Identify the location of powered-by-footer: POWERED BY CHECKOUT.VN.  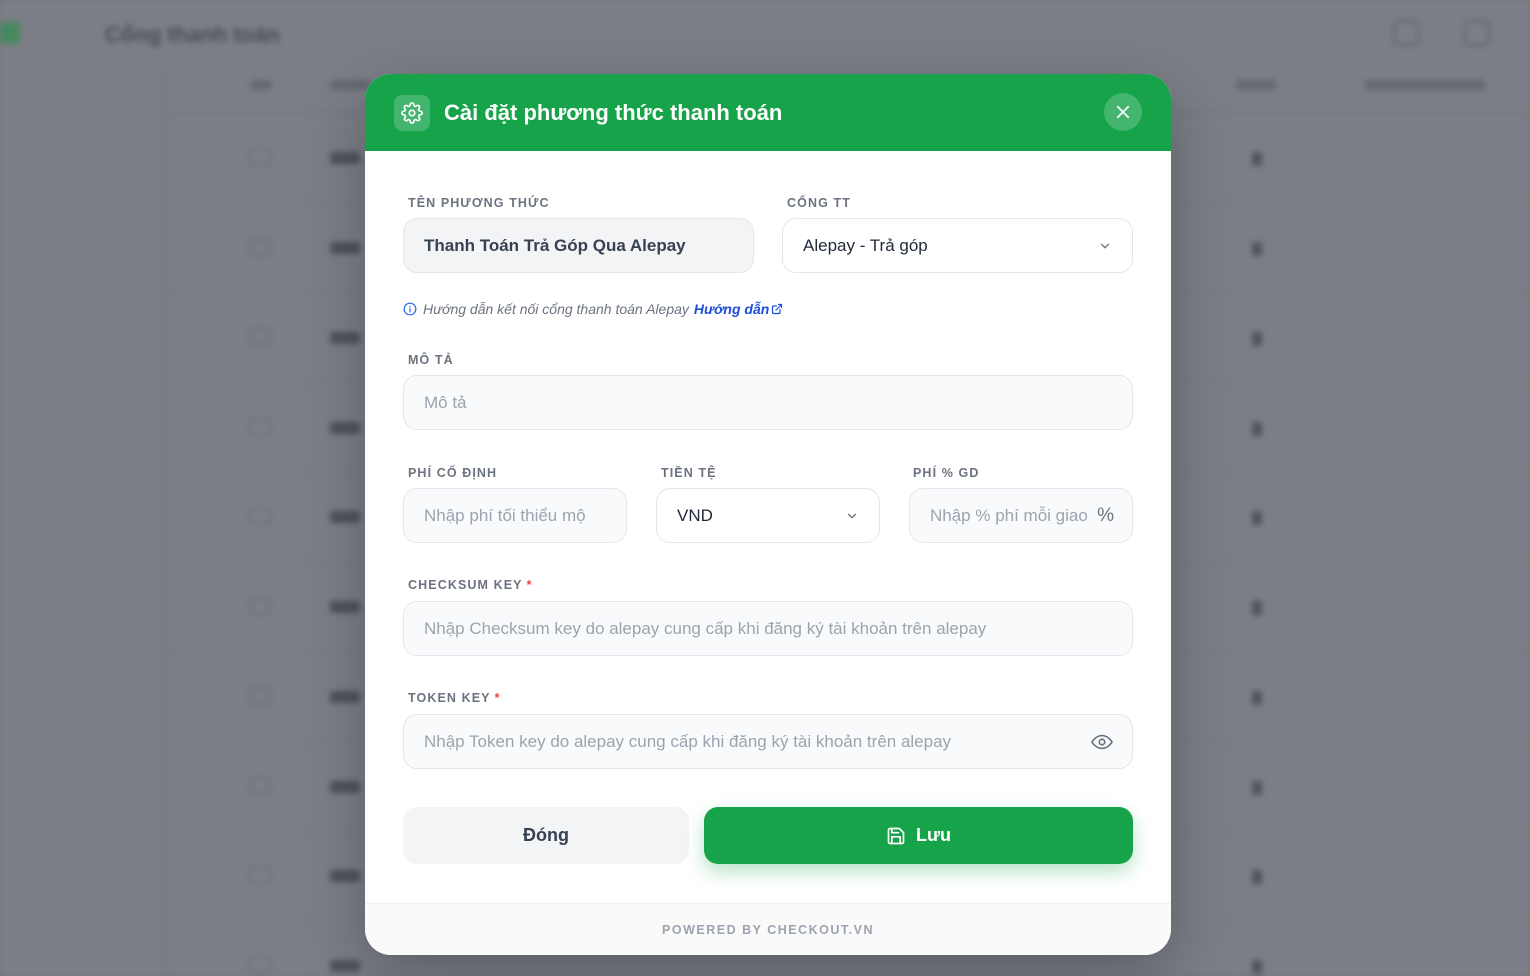
(768, 929).